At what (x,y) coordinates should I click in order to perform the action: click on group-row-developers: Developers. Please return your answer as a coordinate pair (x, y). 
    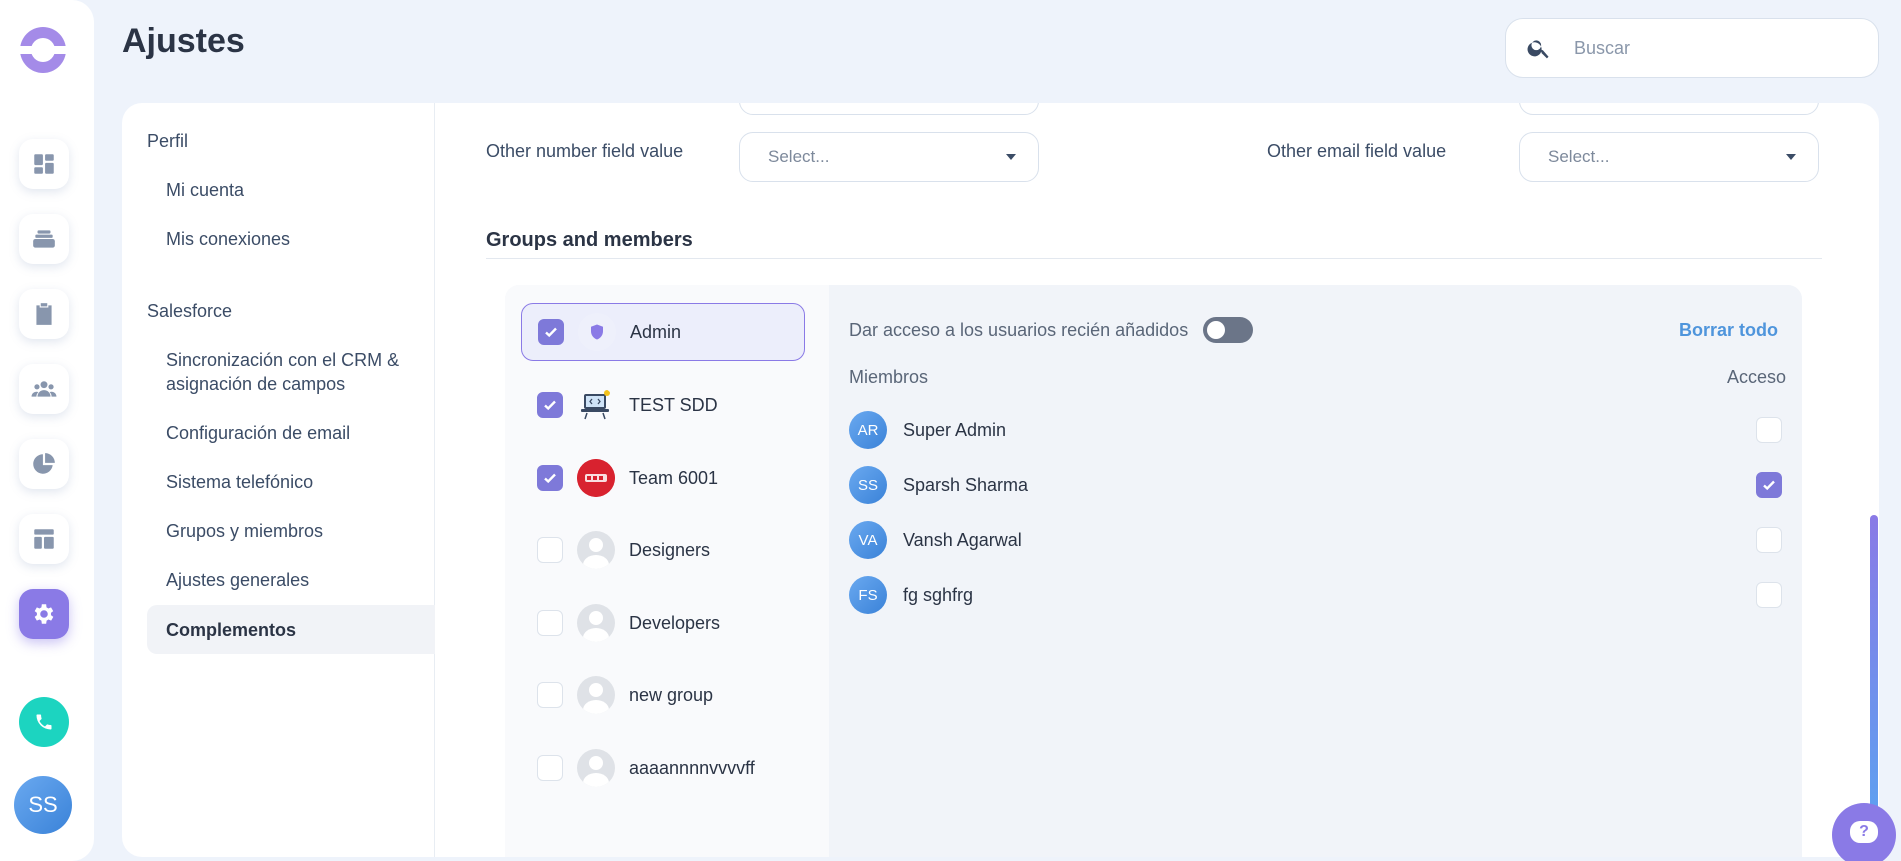
    Looking at the image, I should click on (663, 623).